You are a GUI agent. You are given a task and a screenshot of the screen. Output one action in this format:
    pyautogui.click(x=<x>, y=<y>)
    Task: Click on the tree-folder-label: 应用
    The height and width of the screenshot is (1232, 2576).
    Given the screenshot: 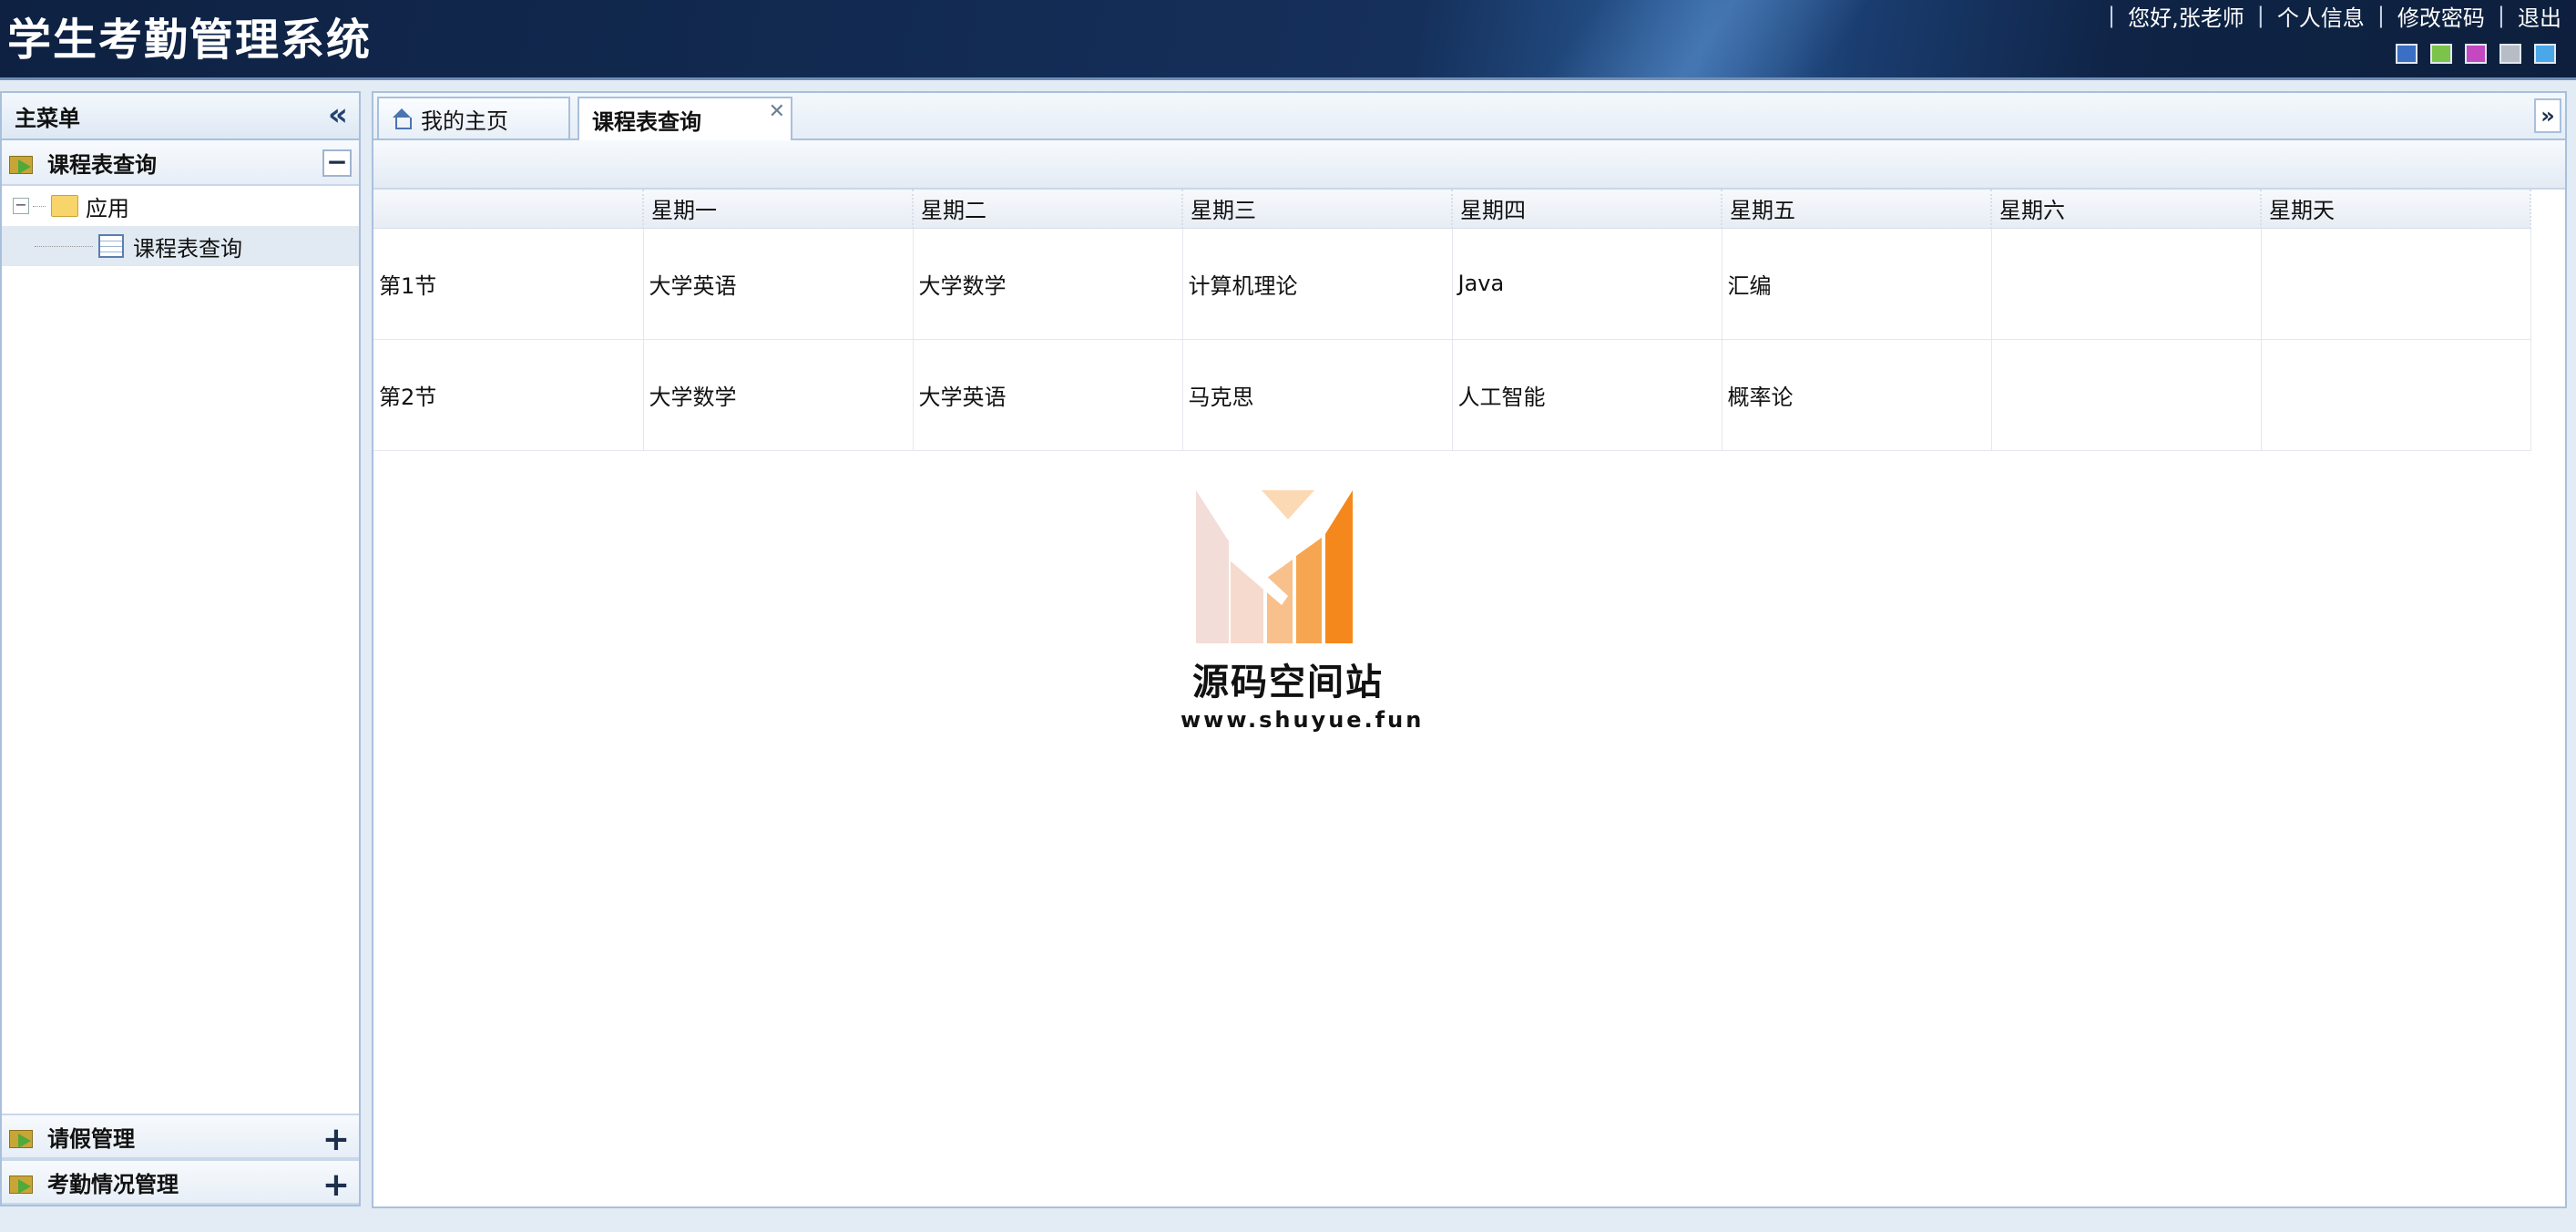 What is the action you would take?
    pyautogui.click(x=107, y=208)
    